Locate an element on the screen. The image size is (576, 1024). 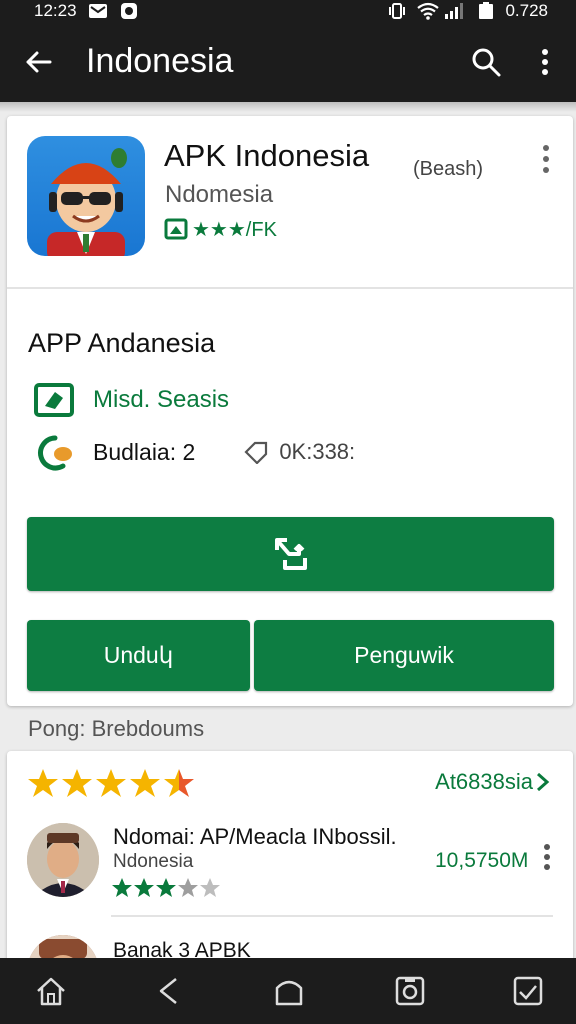
install-icon is located at coordinates (290, 554).